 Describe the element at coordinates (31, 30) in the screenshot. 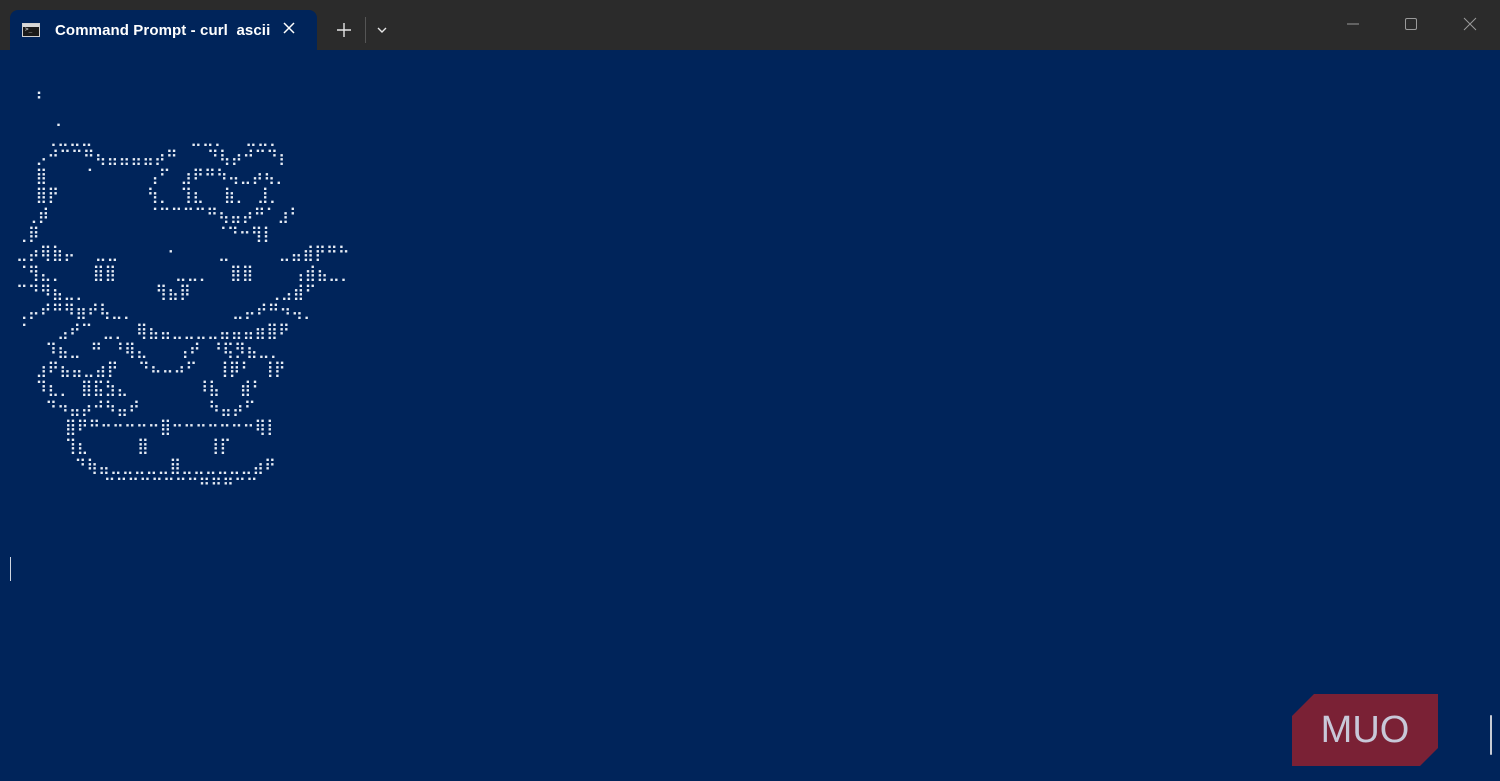

I see `command-prompt-icon` at that location.